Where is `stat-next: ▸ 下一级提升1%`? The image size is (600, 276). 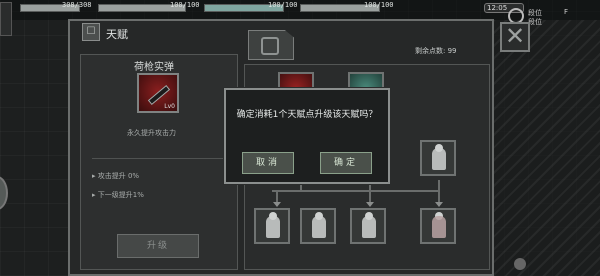
stat-next: ▸ 下一级提升1% is located at coordinates (118, 195).